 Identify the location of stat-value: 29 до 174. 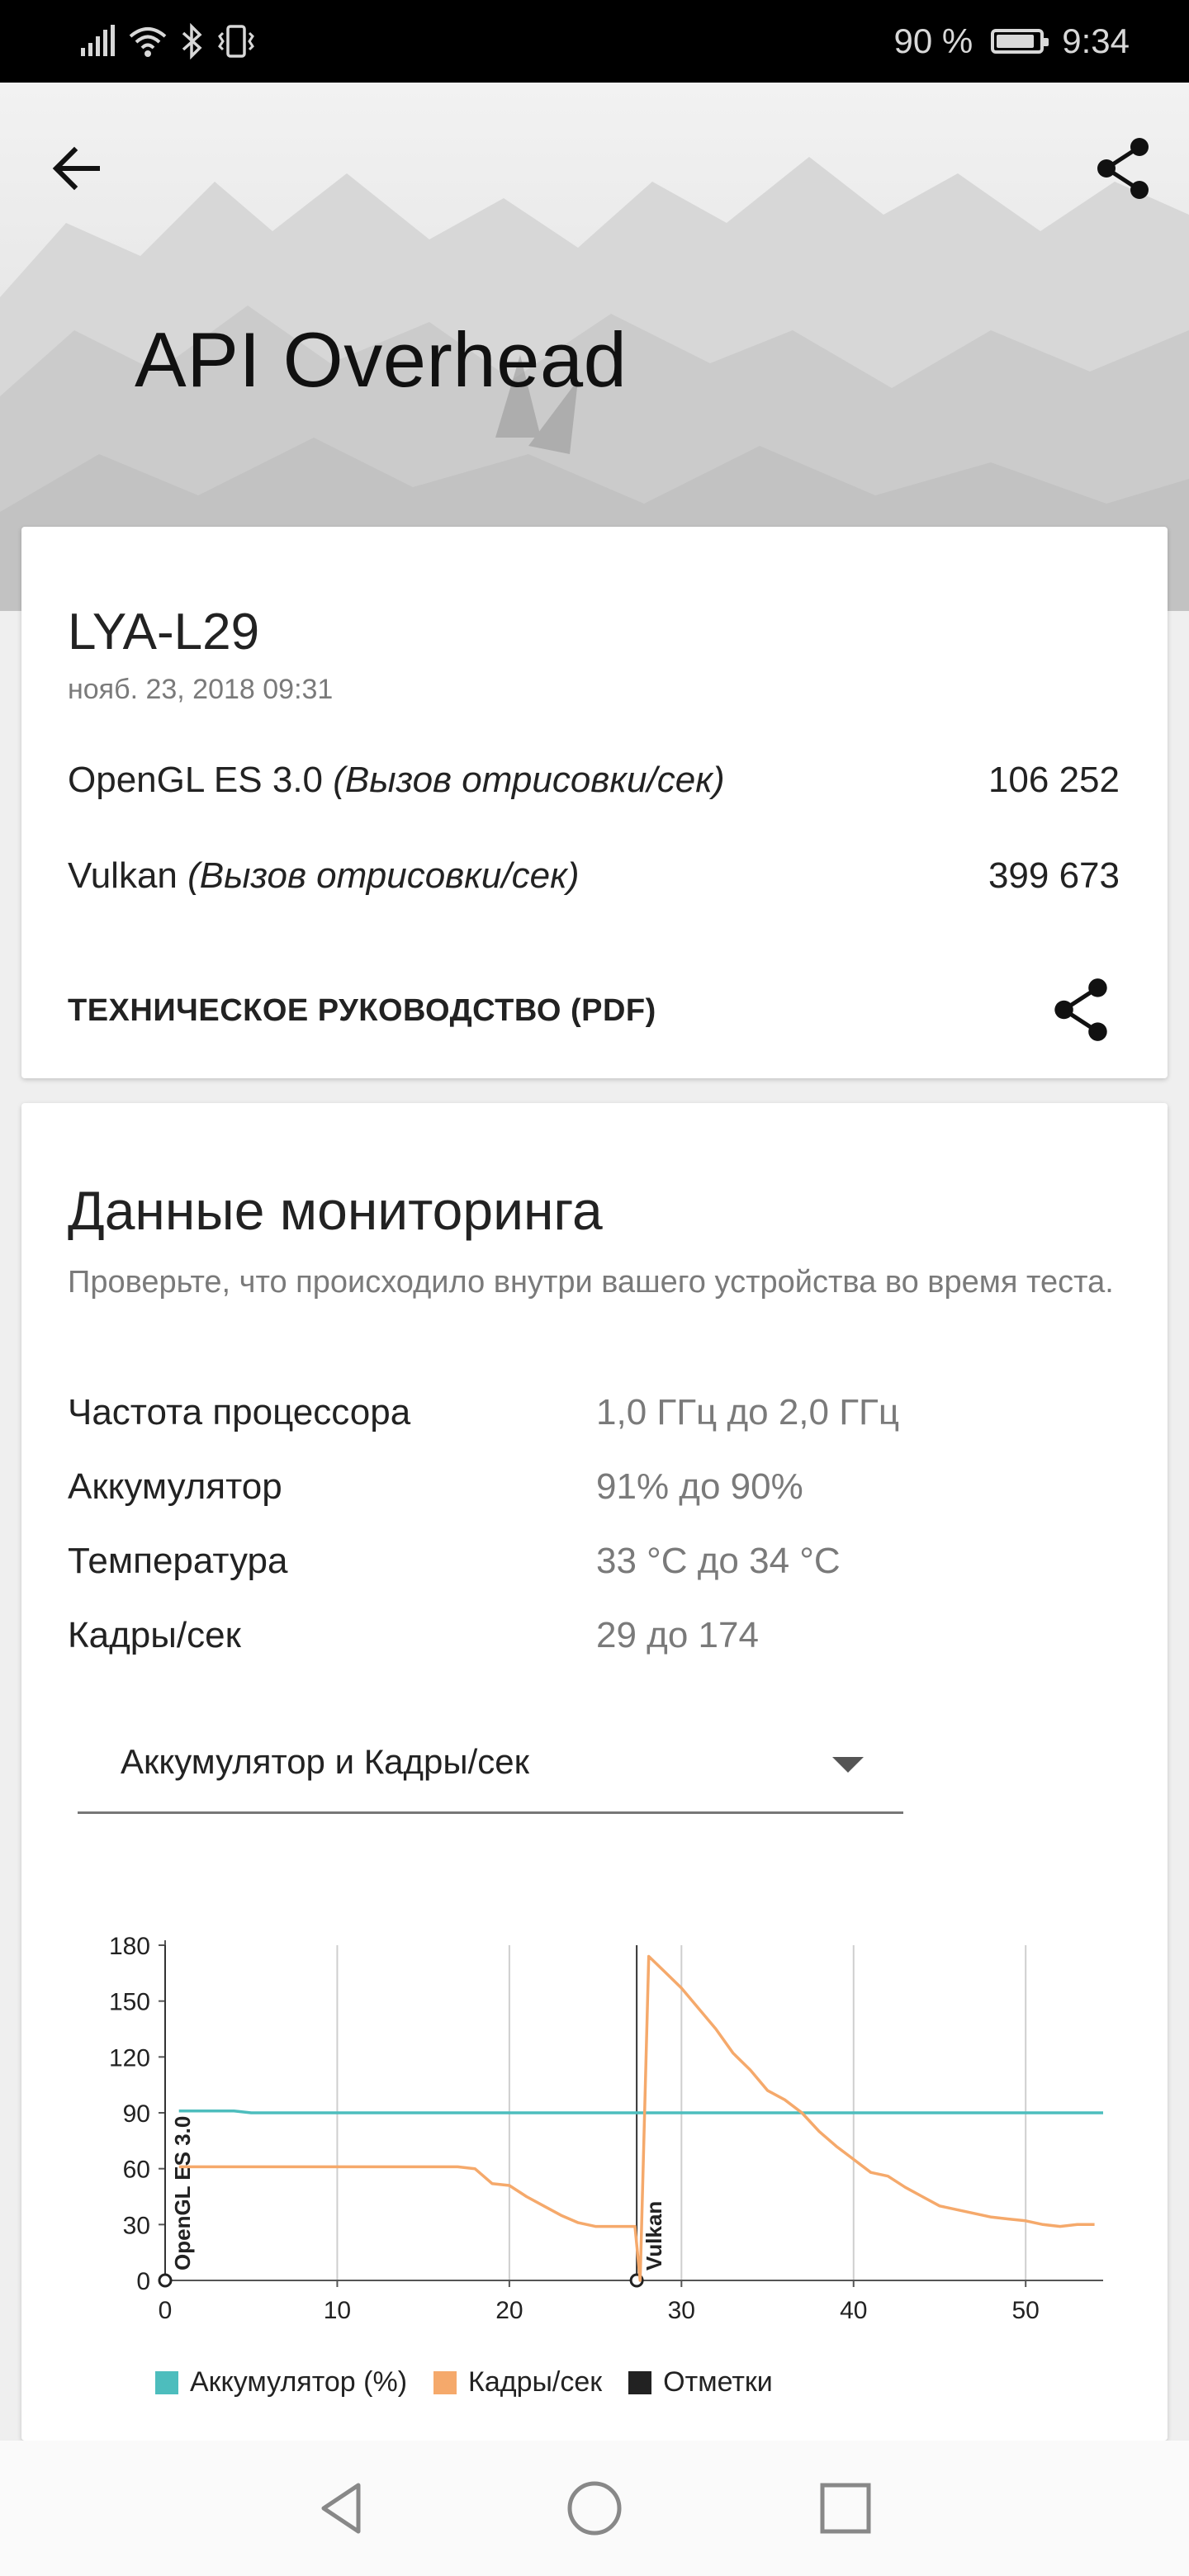
(677, 1635).